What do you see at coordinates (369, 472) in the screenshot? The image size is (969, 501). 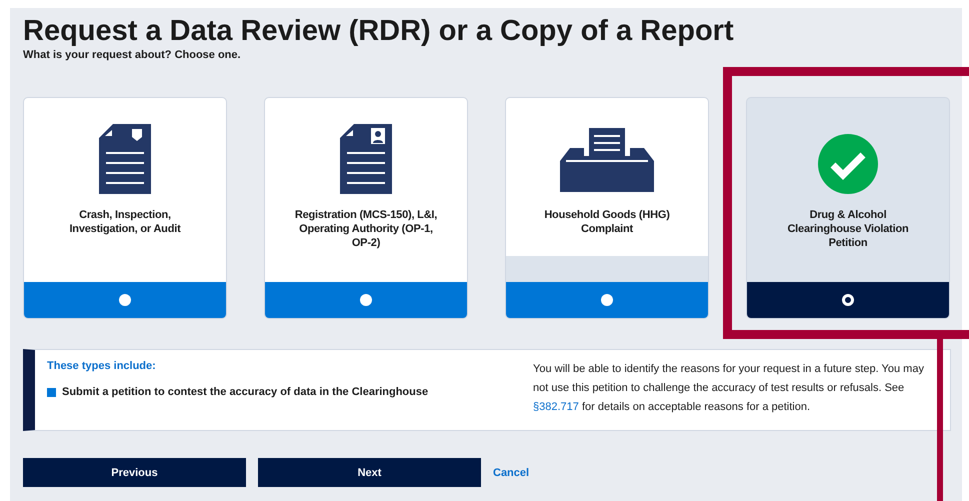 I see `next-button: Next` at bounding box center [369, 472].